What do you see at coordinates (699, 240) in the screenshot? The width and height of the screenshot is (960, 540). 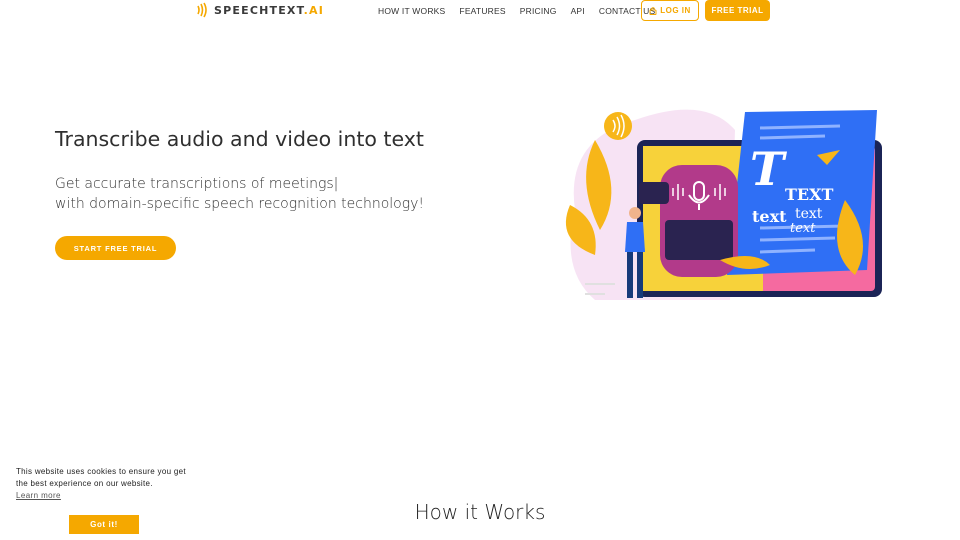 I see `microphone-grille` at bounding box center [699, 240].